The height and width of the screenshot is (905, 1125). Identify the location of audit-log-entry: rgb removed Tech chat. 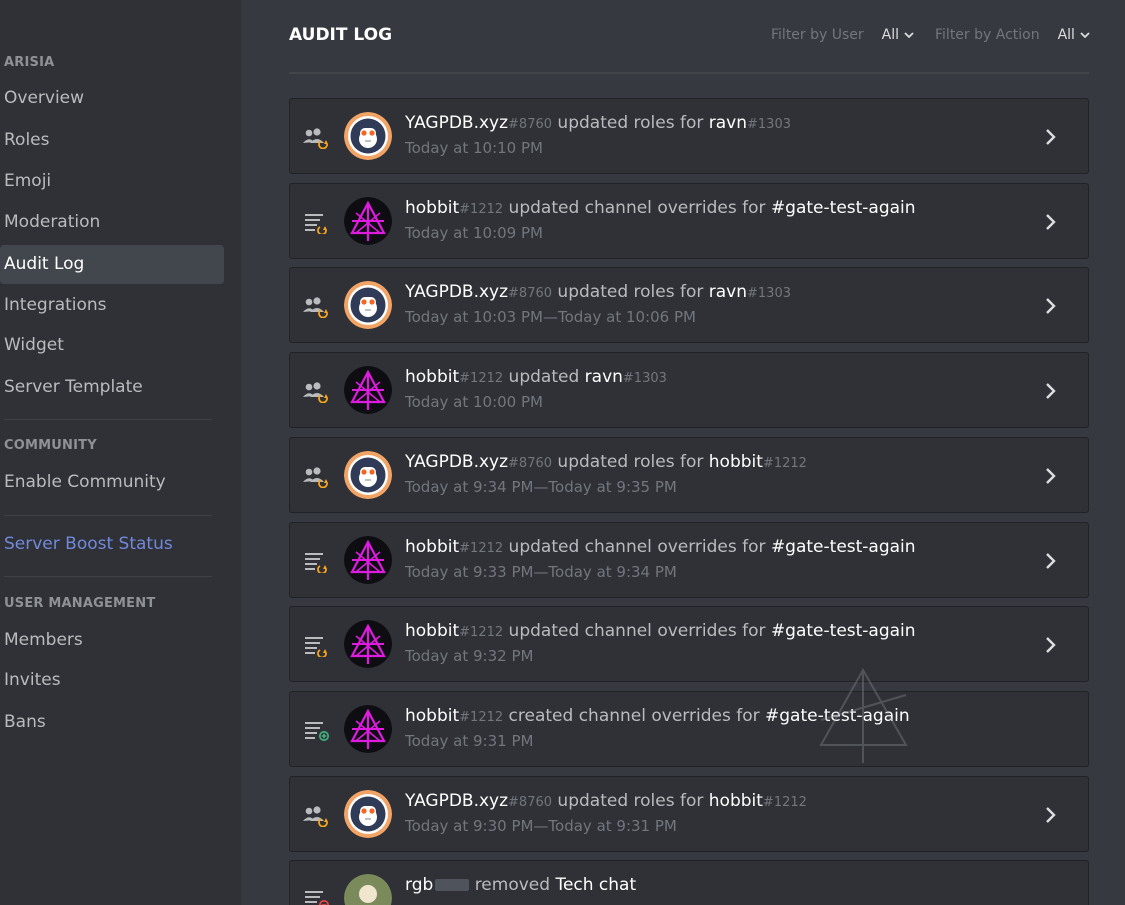
(689, 882).